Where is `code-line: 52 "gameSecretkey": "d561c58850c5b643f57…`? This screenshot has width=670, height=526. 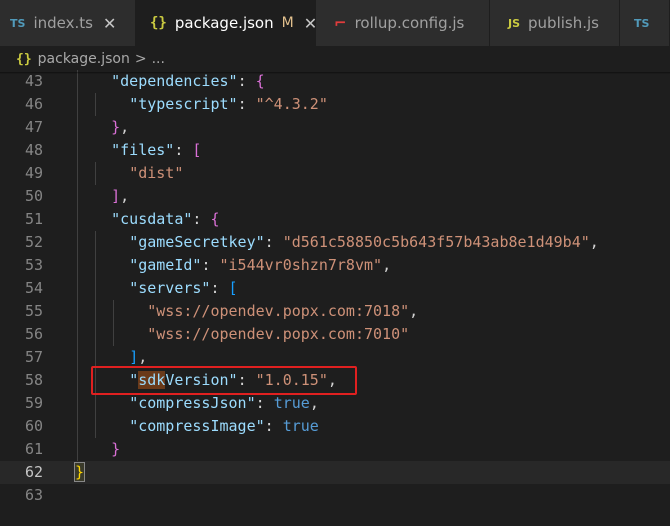 code-line: 52 "gameSecretkey": "d561c58850c5b643f57… is located at coordinates (335, 242).